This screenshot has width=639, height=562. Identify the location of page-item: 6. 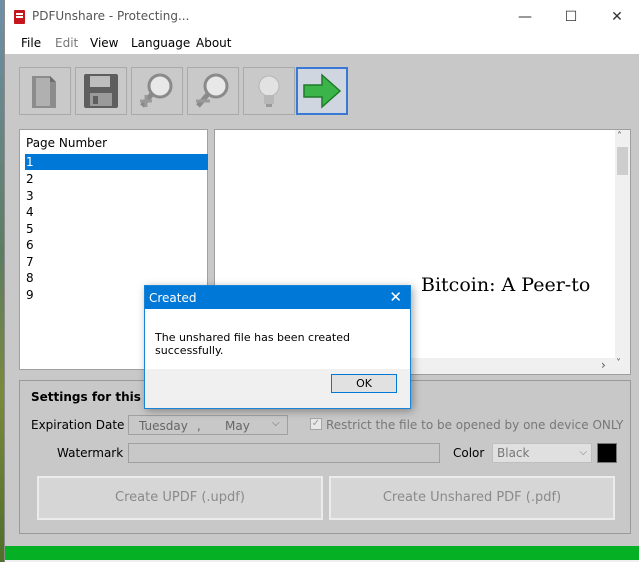
(116, 245).